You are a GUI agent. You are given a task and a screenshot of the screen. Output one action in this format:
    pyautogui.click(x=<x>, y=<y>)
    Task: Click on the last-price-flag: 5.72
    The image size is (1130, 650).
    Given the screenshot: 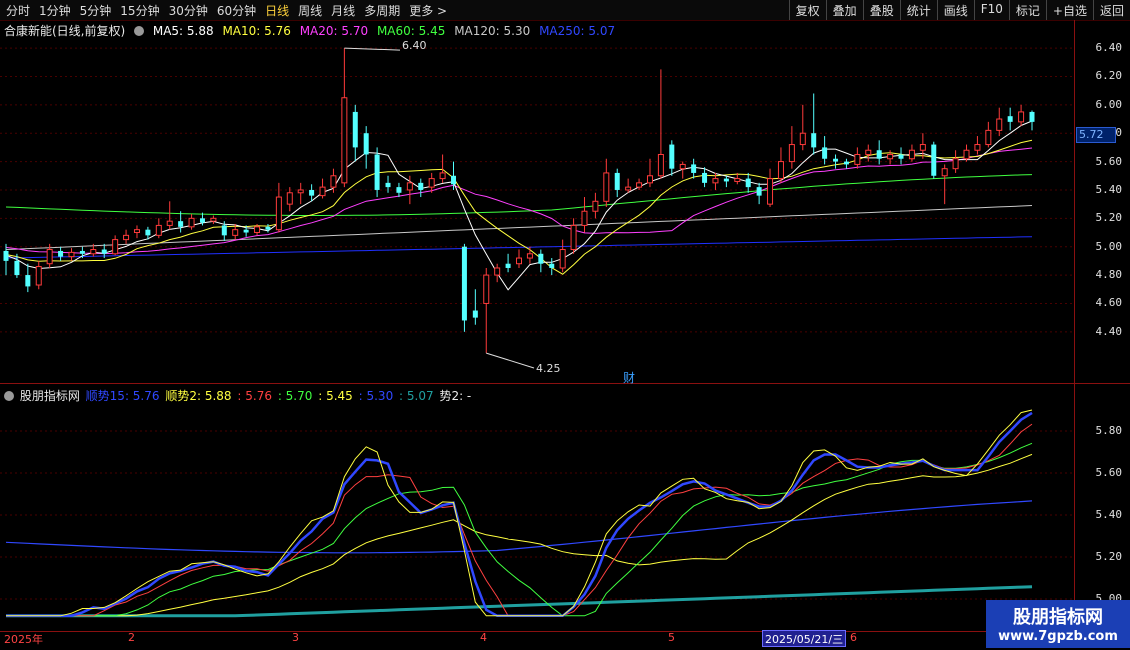 What is the action you would take?
    pyautogui.click(x=1096, y=135)
    